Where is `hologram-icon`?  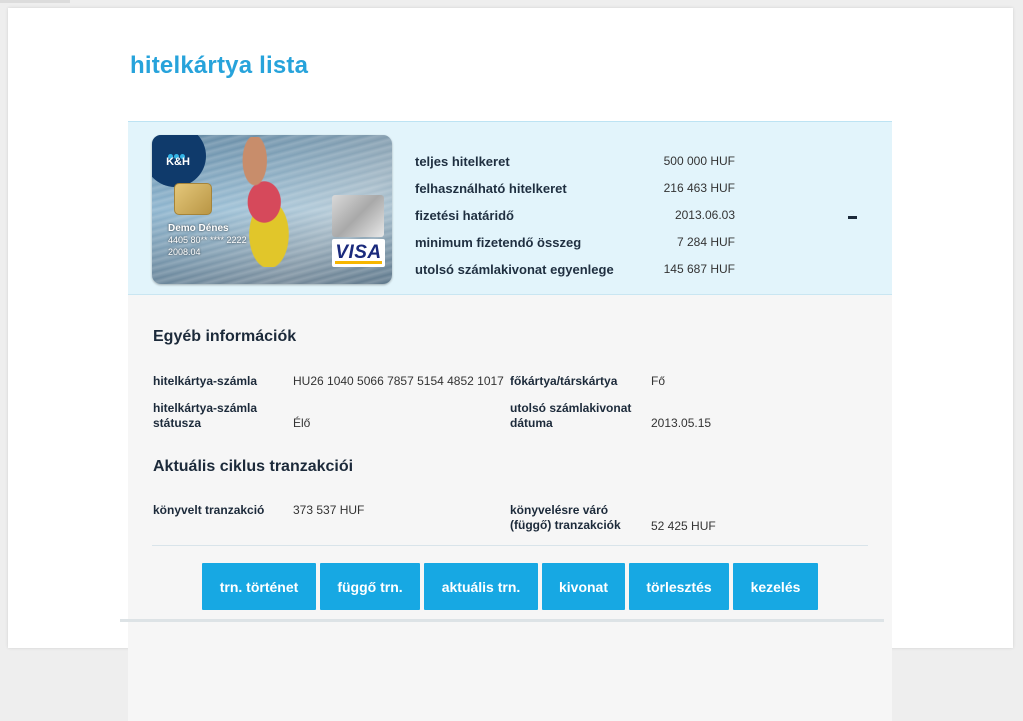
hologram-icon is located at coordinates (358, 216).